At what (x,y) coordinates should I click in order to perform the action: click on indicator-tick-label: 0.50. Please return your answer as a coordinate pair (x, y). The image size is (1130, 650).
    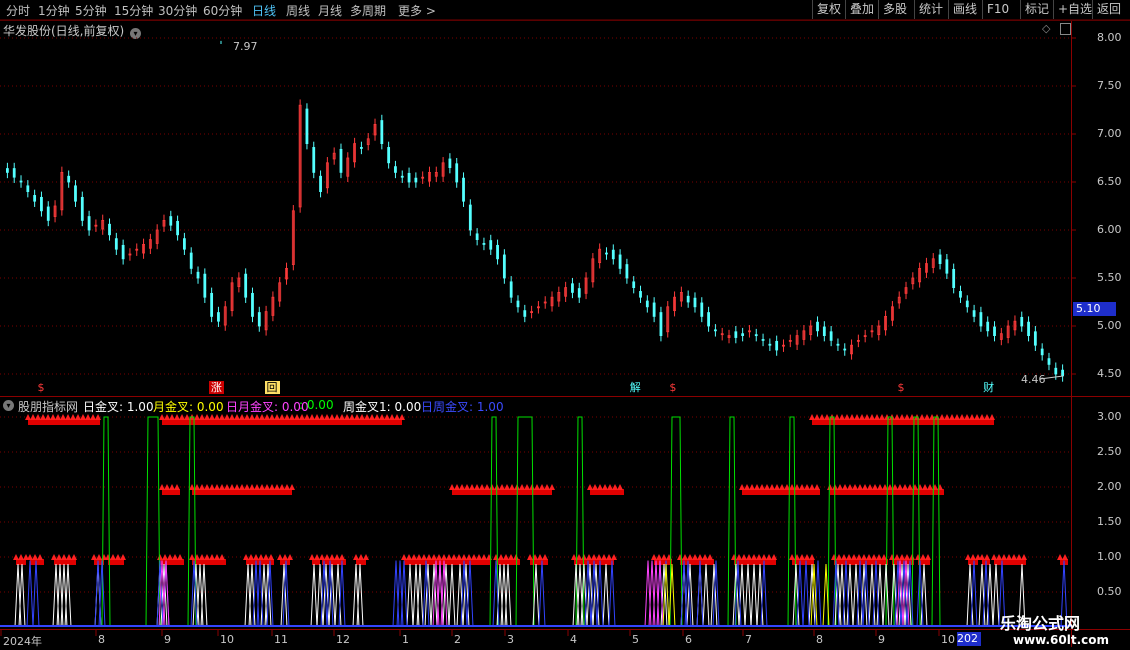
    Looking at the image, I should click on (1109, 591).